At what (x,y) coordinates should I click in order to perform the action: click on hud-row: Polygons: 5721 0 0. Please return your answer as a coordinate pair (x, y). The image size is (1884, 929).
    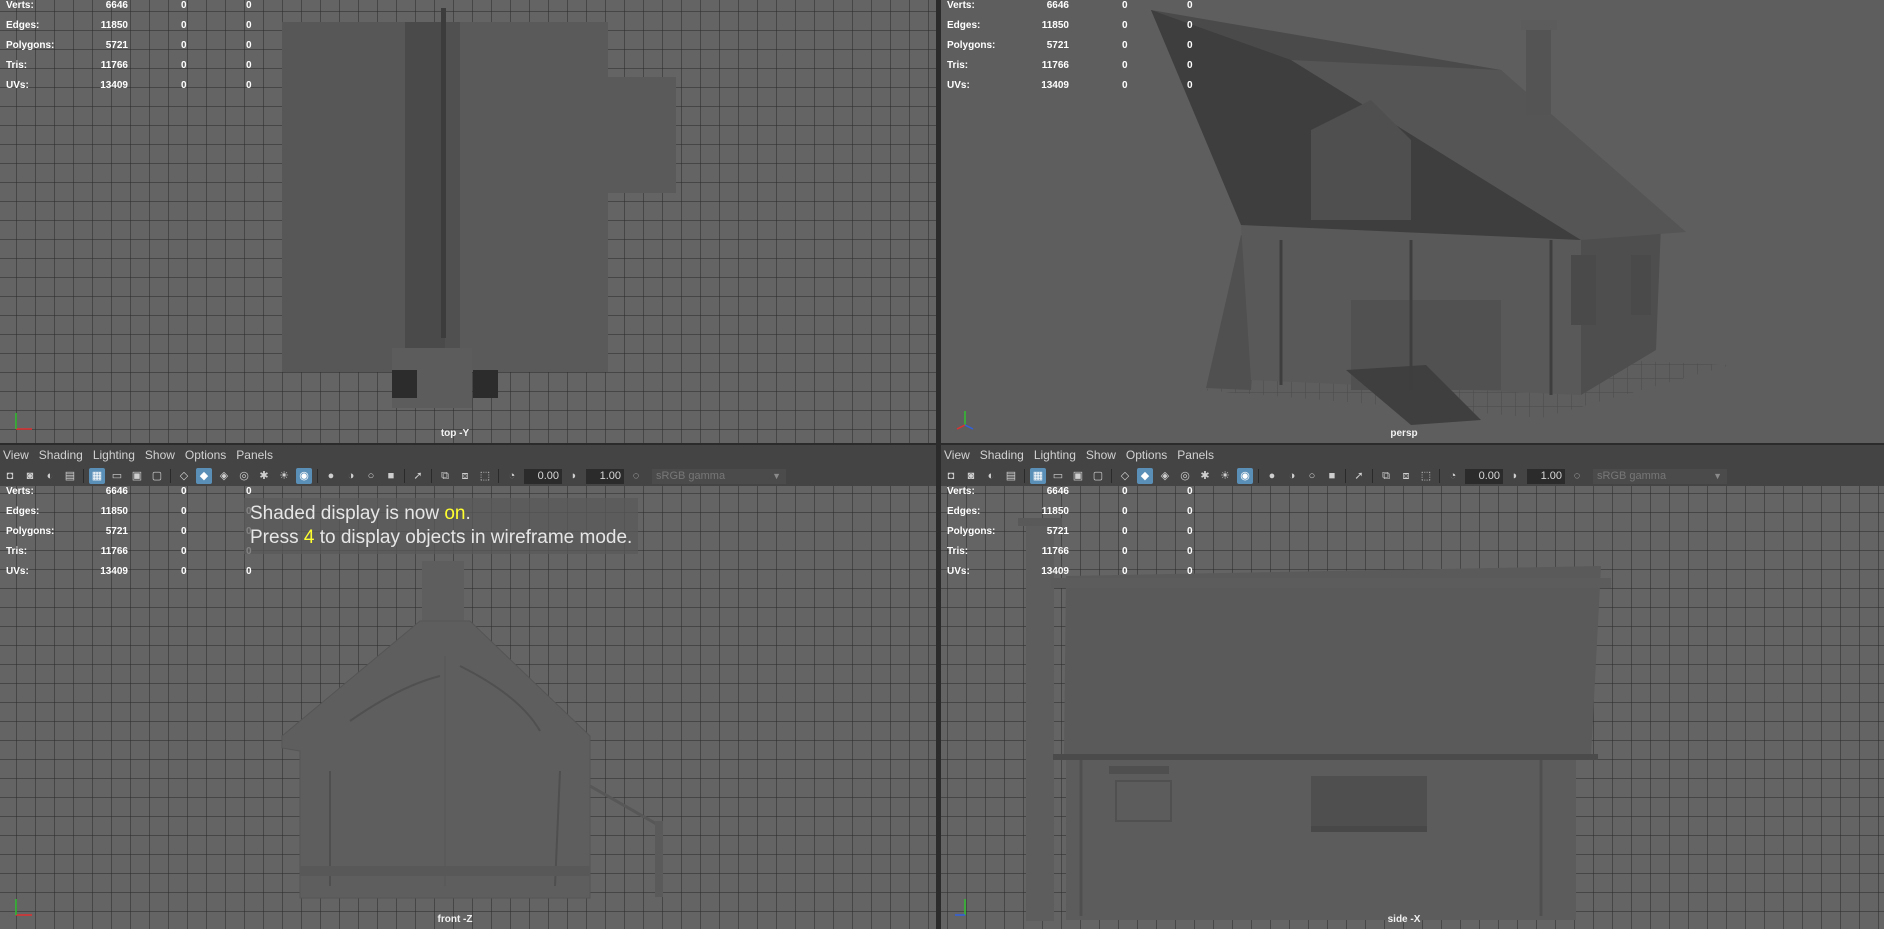
    Looking at the image, I should click on (1077, 536).